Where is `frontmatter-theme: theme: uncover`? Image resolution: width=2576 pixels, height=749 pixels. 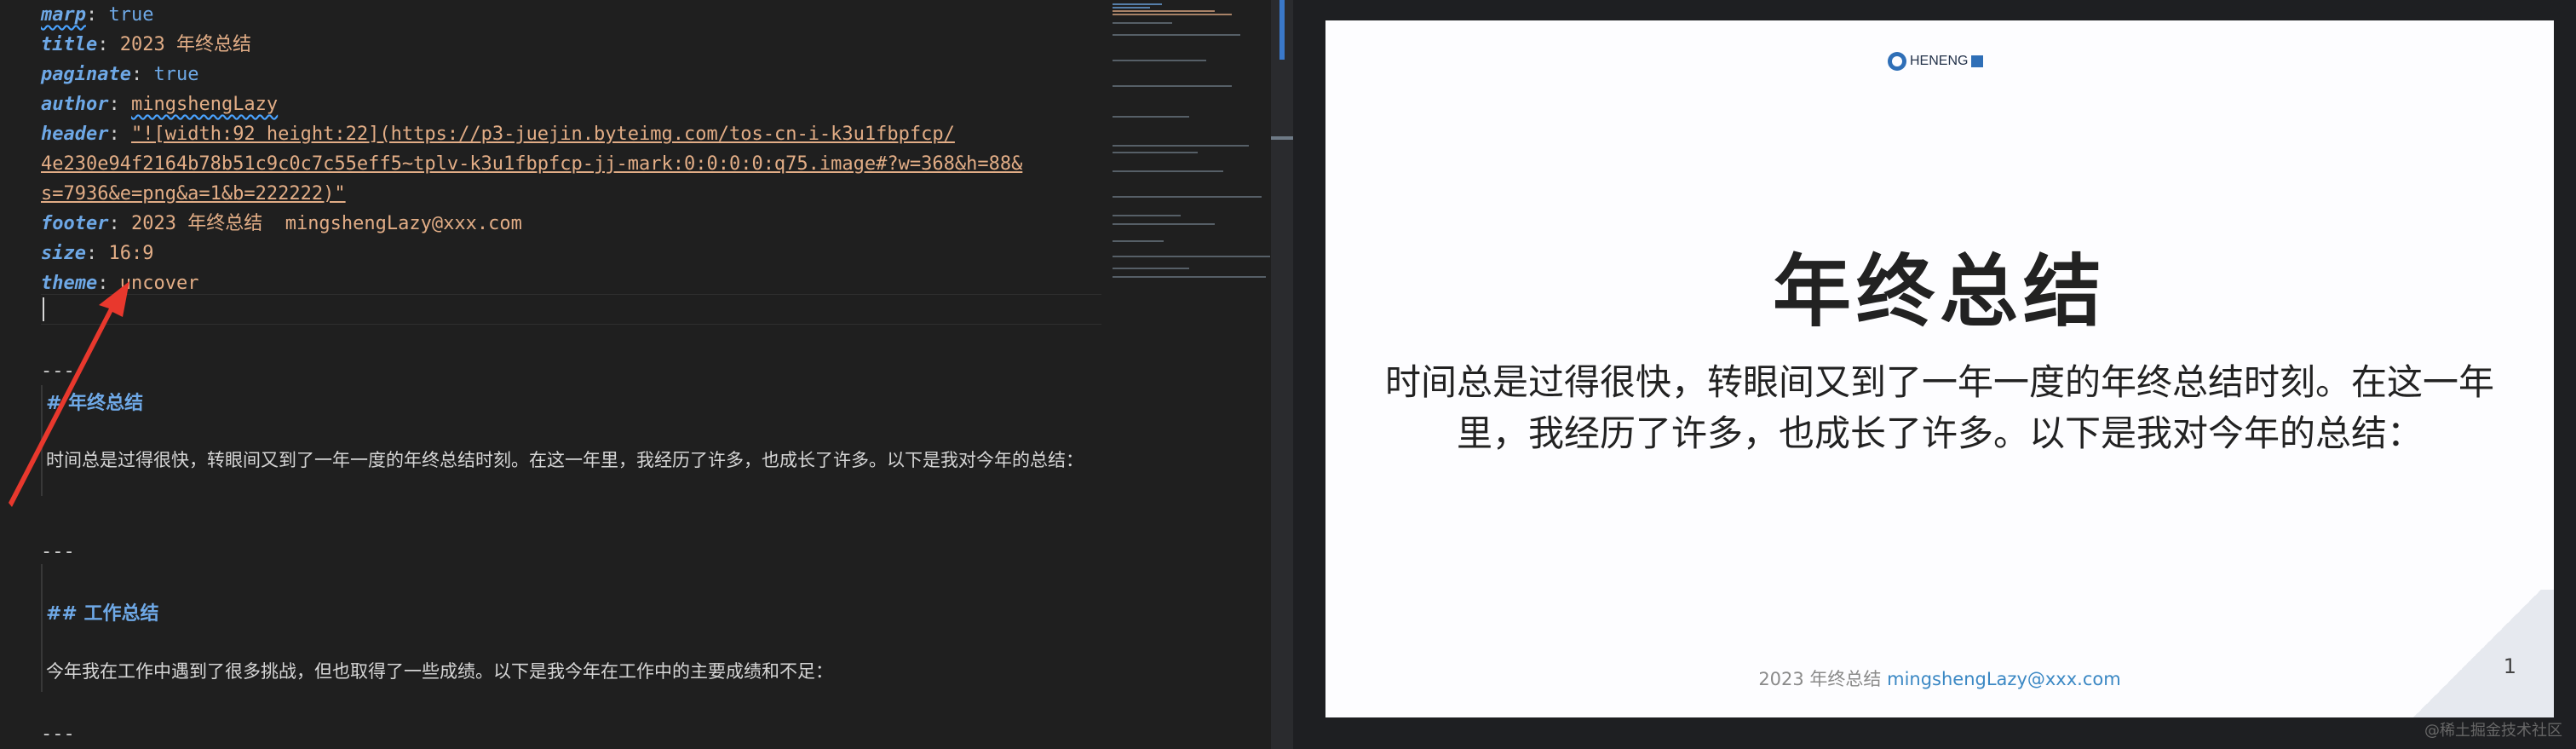 frontmatter-theme: theme: uncover is located at coordinates (571, 283).